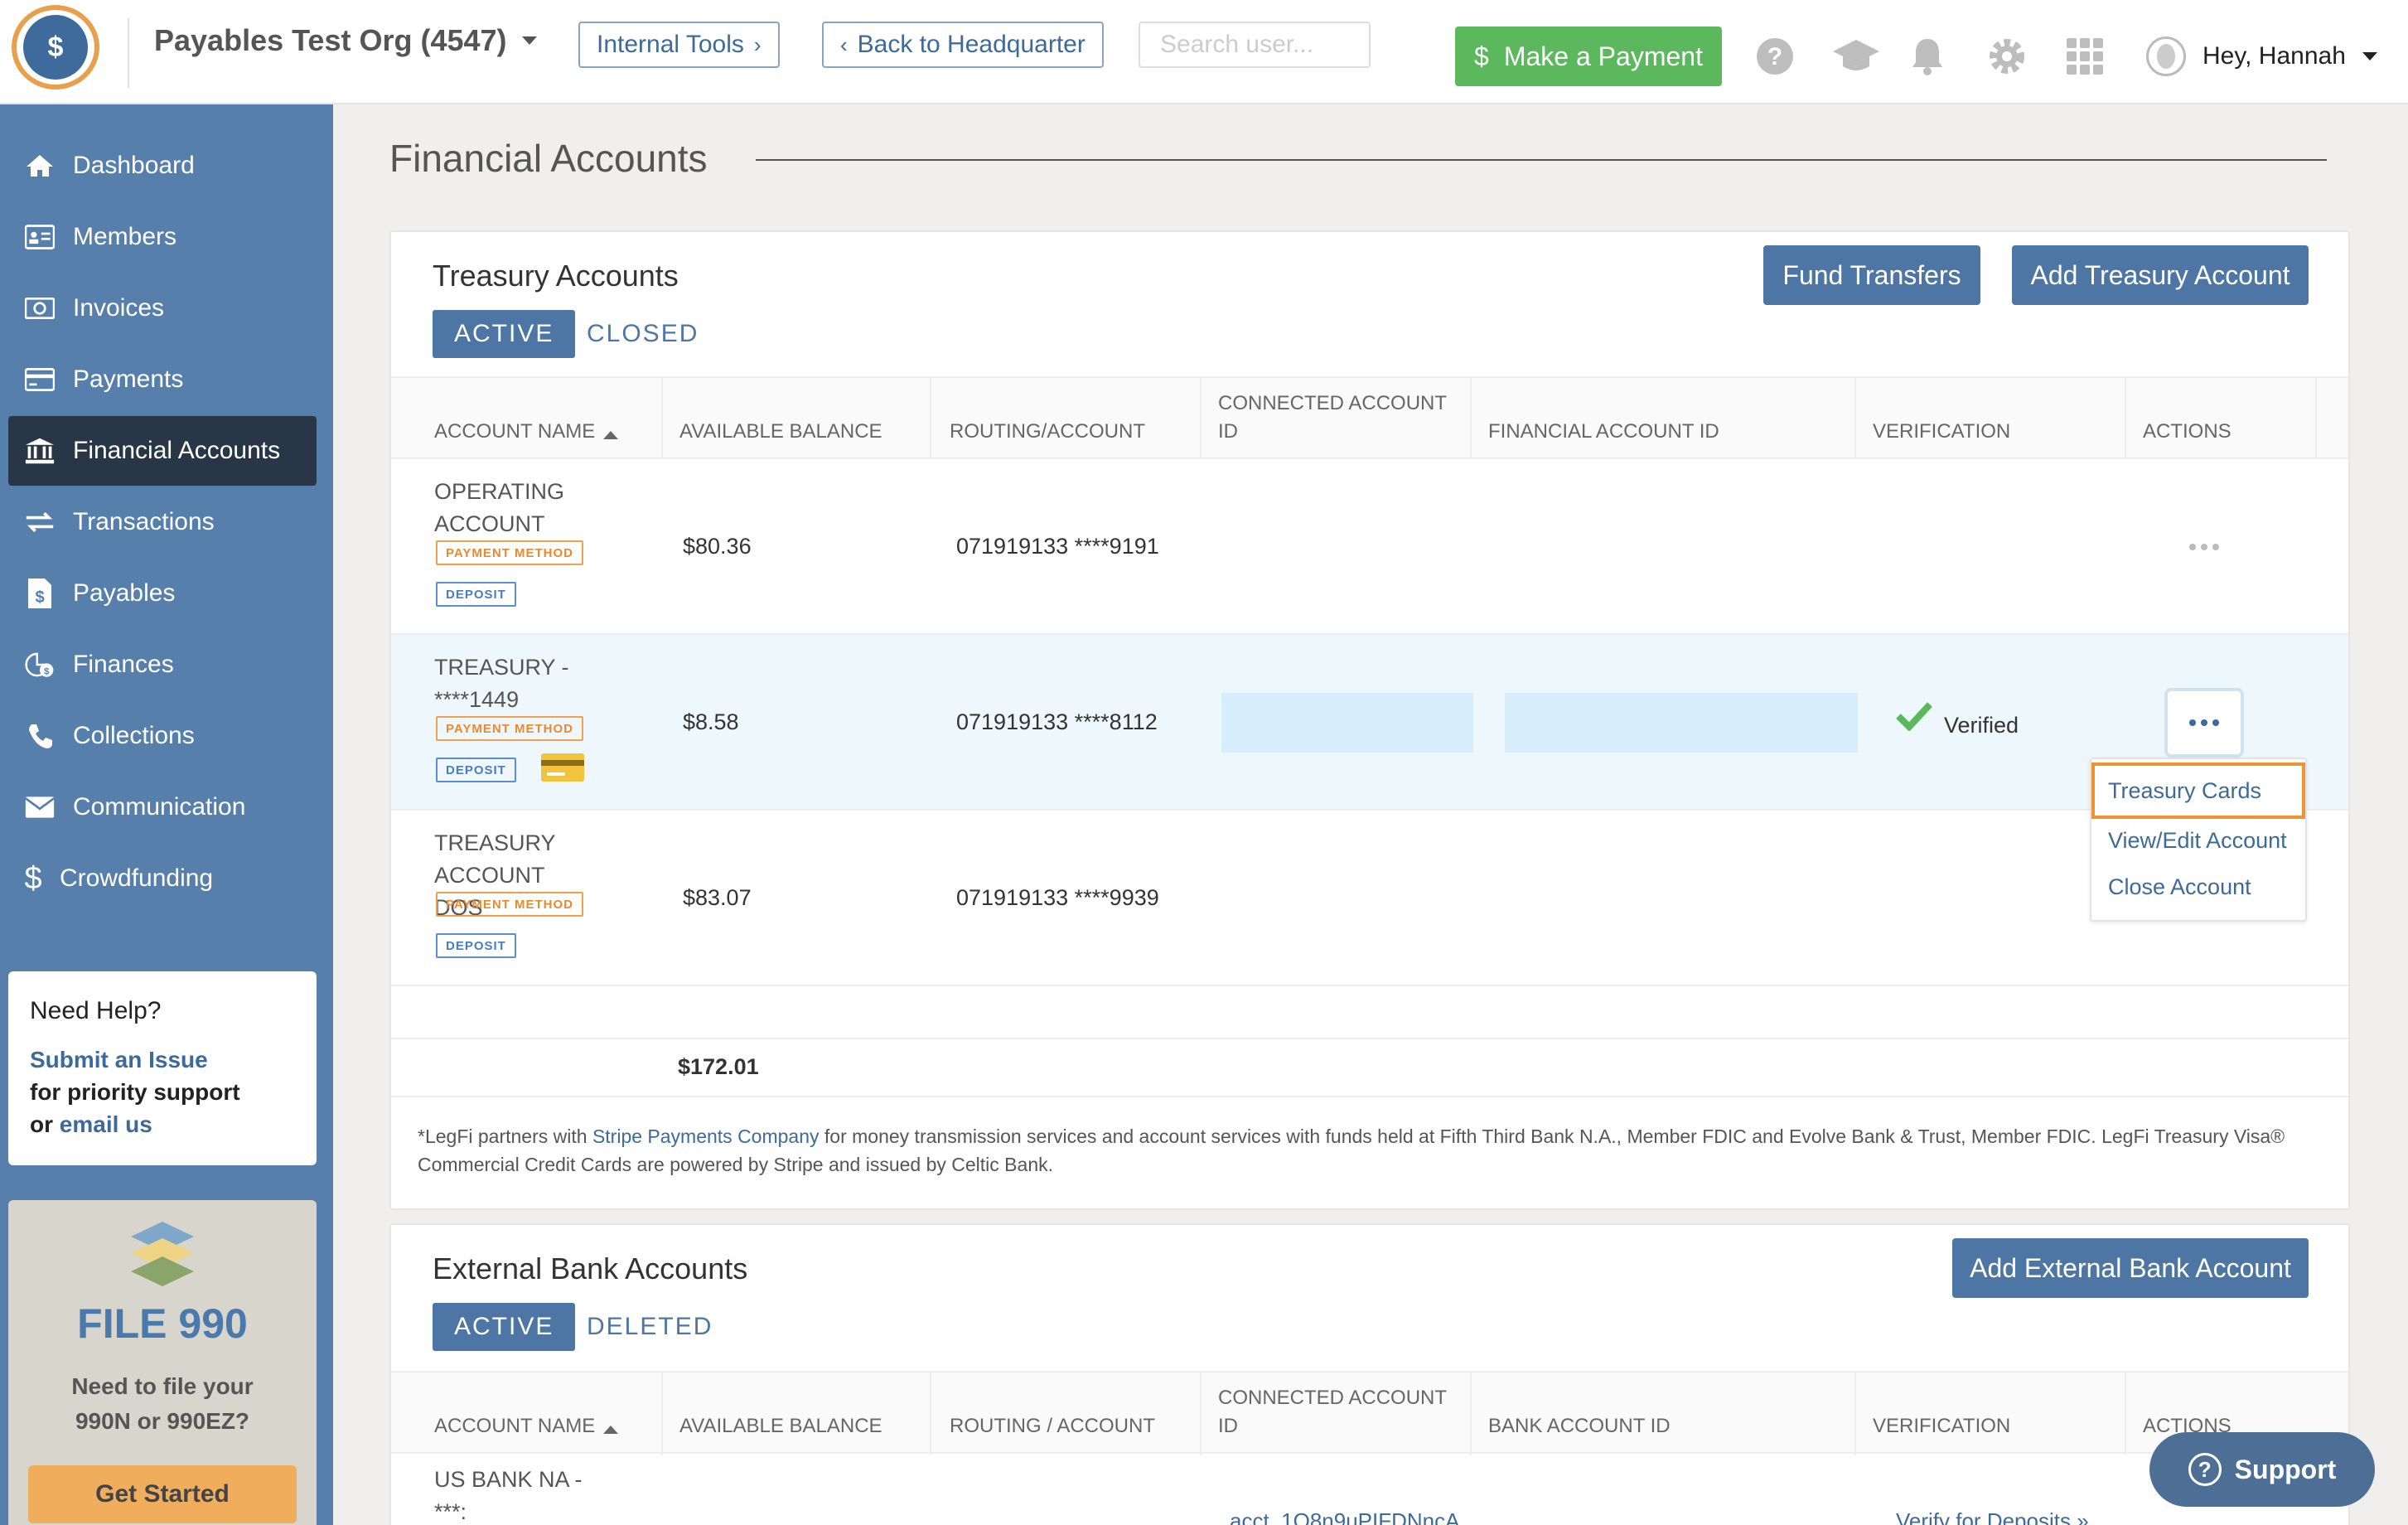 The width and height of the screenshot is (2408, 1525). Describe the element at coordinates (162, 665) in the screenshot. I see `sidebar-item-finances: $ Finances` at that location.